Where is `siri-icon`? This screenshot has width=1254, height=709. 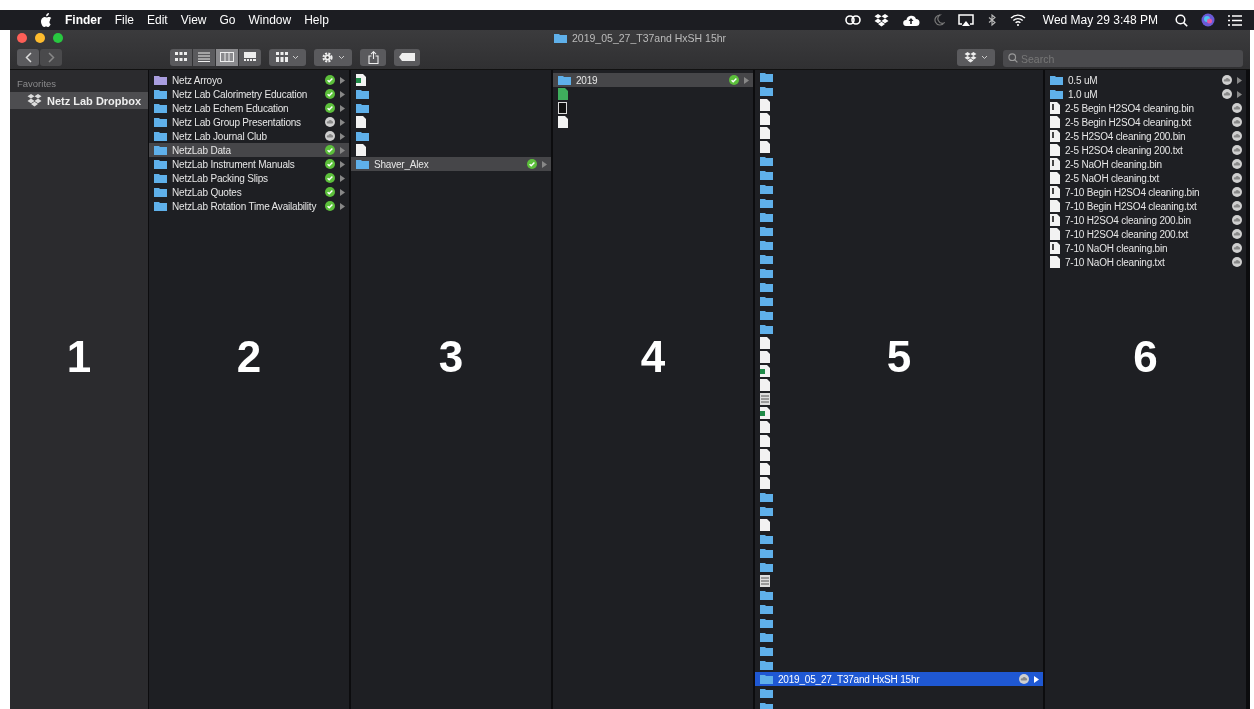 siri-icon is located at coordinates (1208, 20).